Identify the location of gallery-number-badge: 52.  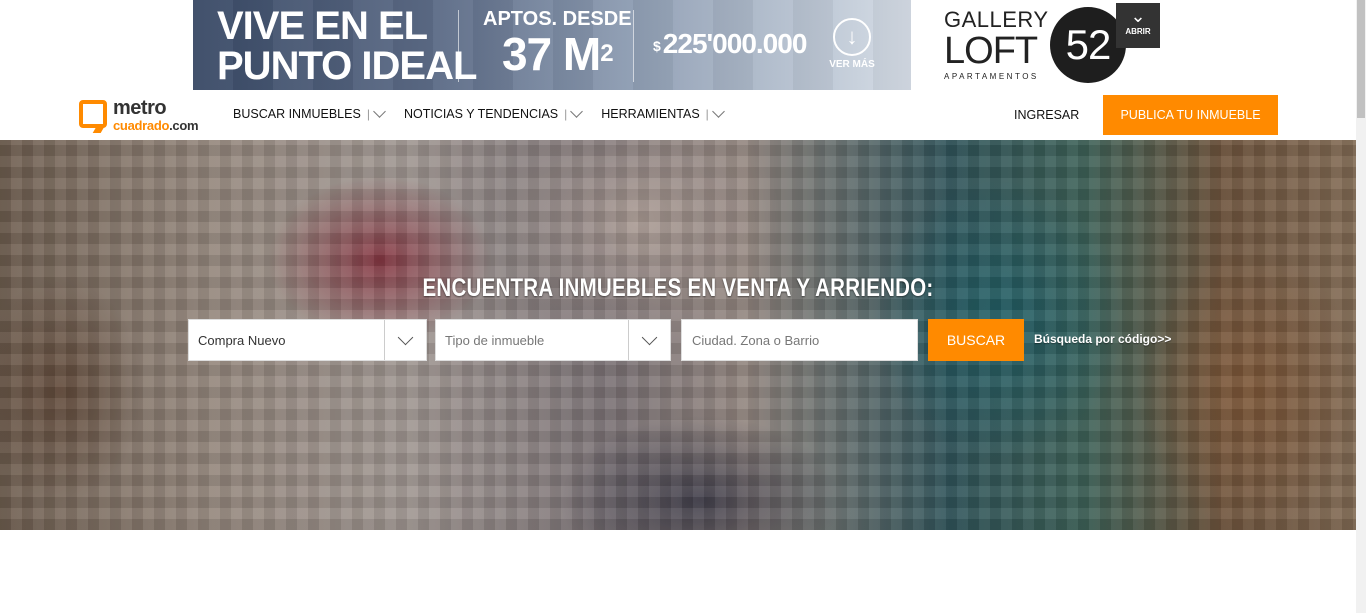
(1088, 45).